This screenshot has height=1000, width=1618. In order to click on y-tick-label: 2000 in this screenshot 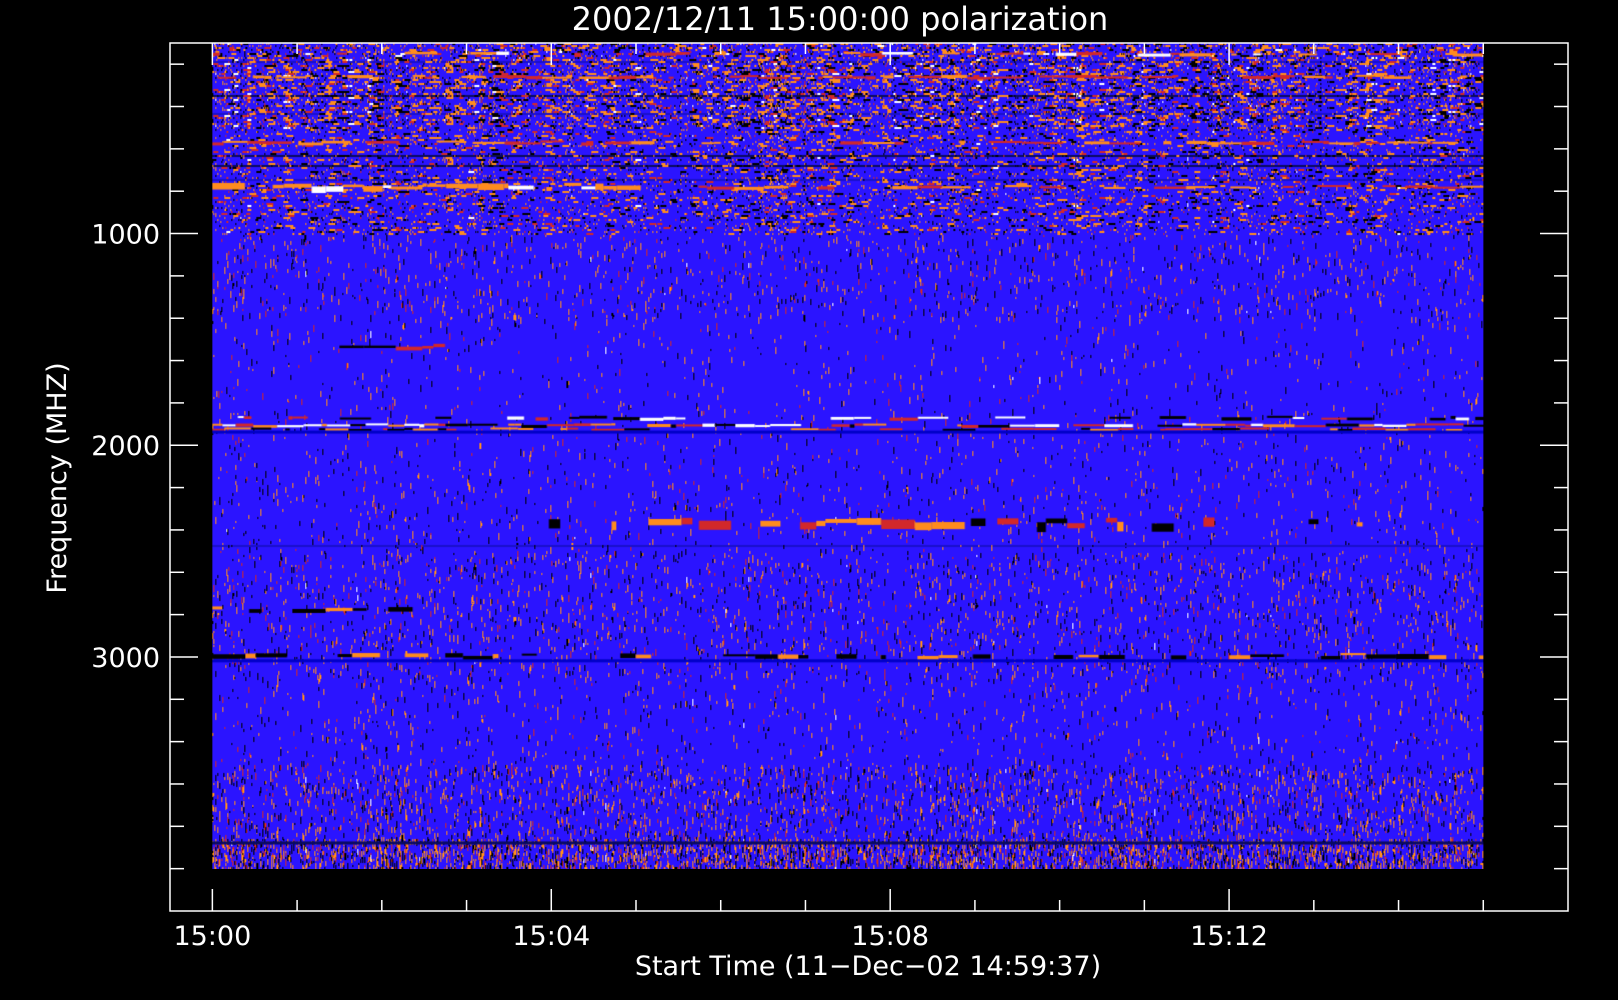, I will do `click(125, 446)`.